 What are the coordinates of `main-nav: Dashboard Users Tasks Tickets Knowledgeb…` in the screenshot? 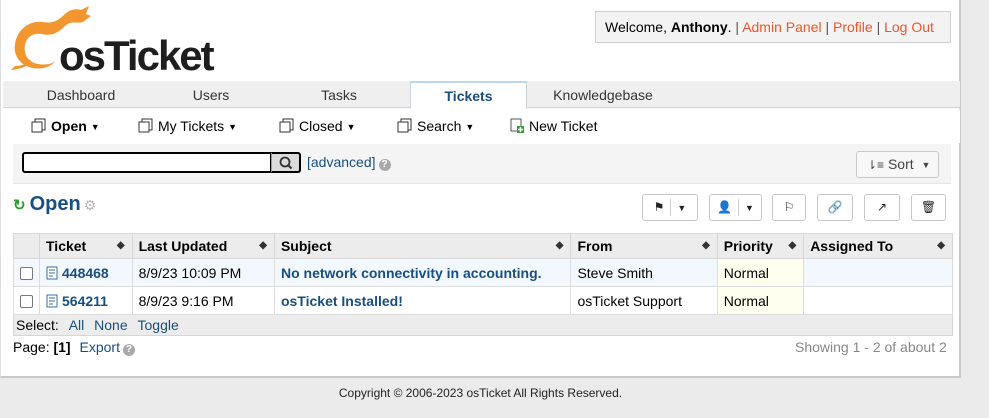 It's located at (481, 95).